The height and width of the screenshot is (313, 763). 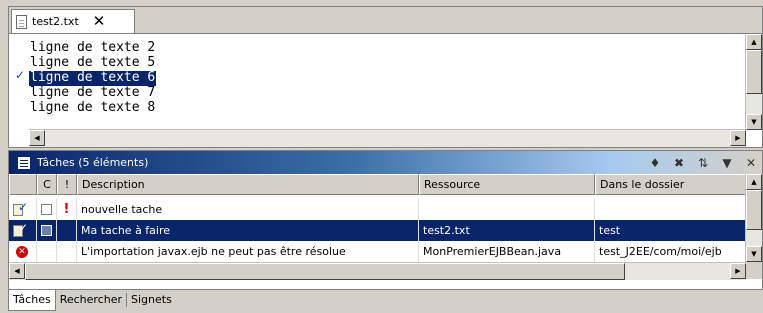 I want to click on tab-rechercher: Rechercher, so click(x=91, y=300).